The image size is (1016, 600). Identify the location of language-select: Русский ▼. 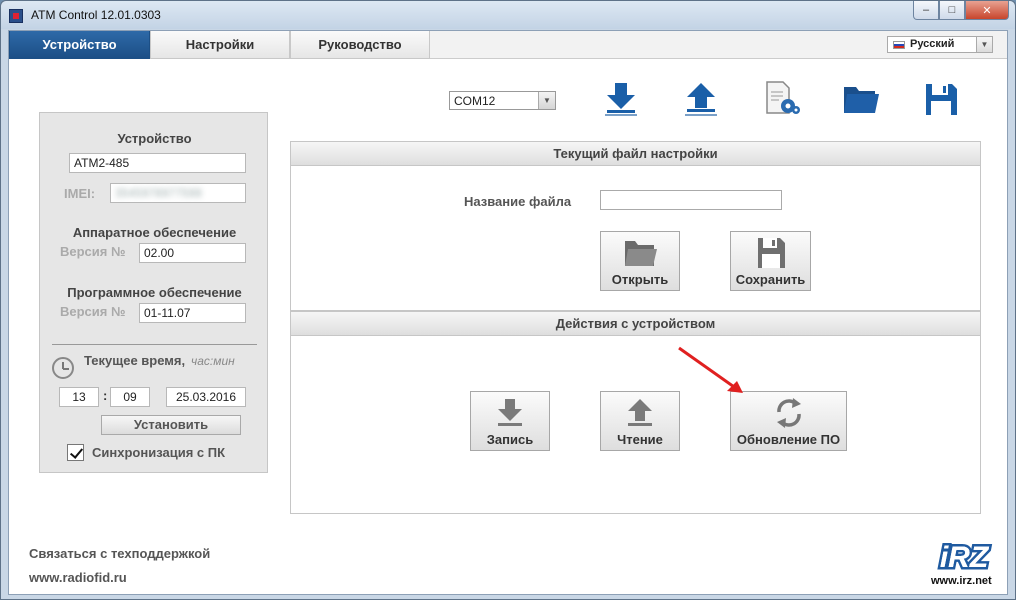
(940, 44).